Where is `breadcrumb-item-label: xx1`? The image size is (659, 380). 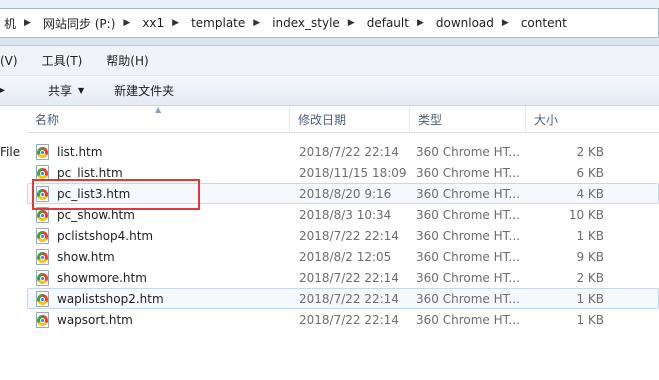
breadcrumb-item-label: xx1 is located at coordinates (153, 23).